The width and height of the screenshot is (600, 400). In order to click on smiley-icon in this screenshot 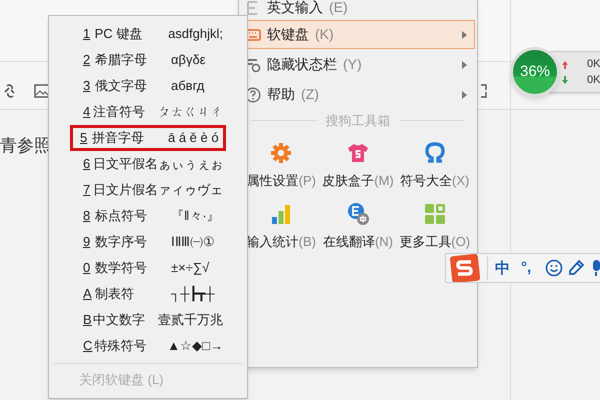, I will do `click(554, 268)`.